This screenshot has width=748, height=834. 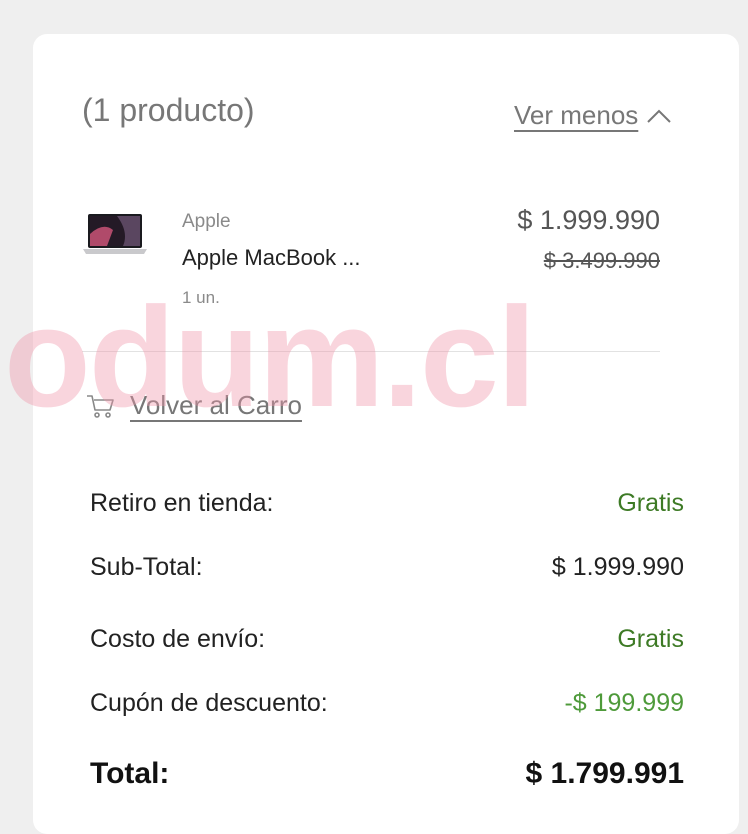 What do you see at coordinates (387, 503) in the screenshot?
I see `store-pickup-row: Retiro en tienda: Gratis` at bounding box center [387, 503].